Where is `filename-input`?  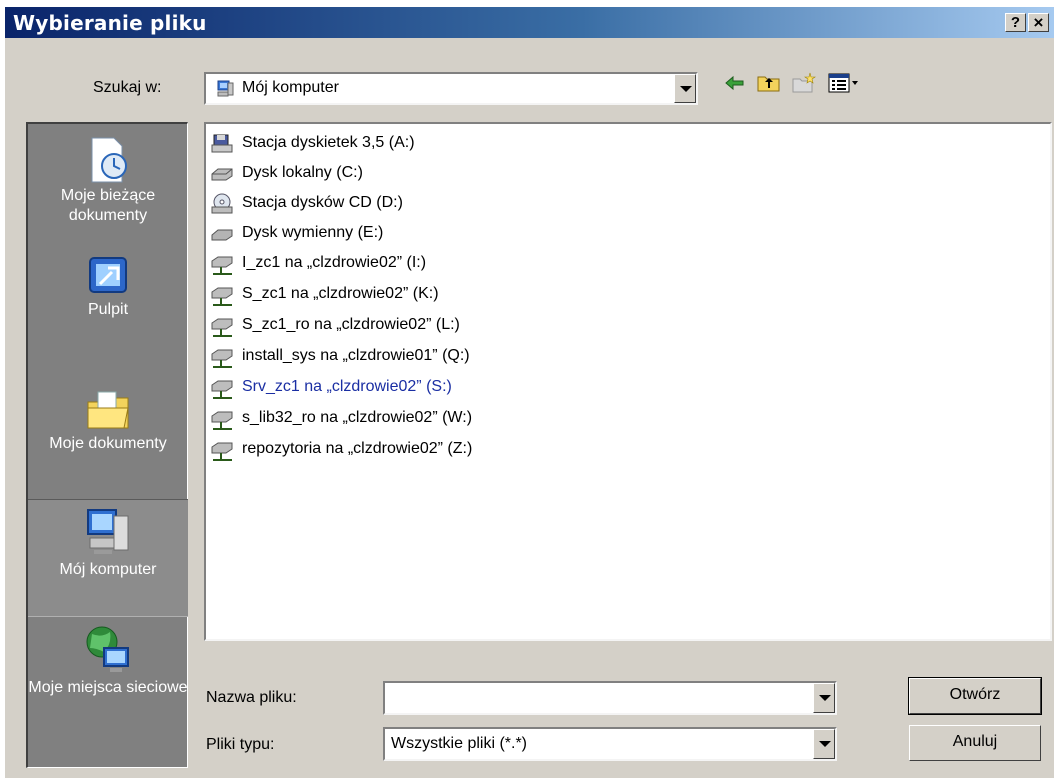 filename-input is located at coordinates (601, 699).